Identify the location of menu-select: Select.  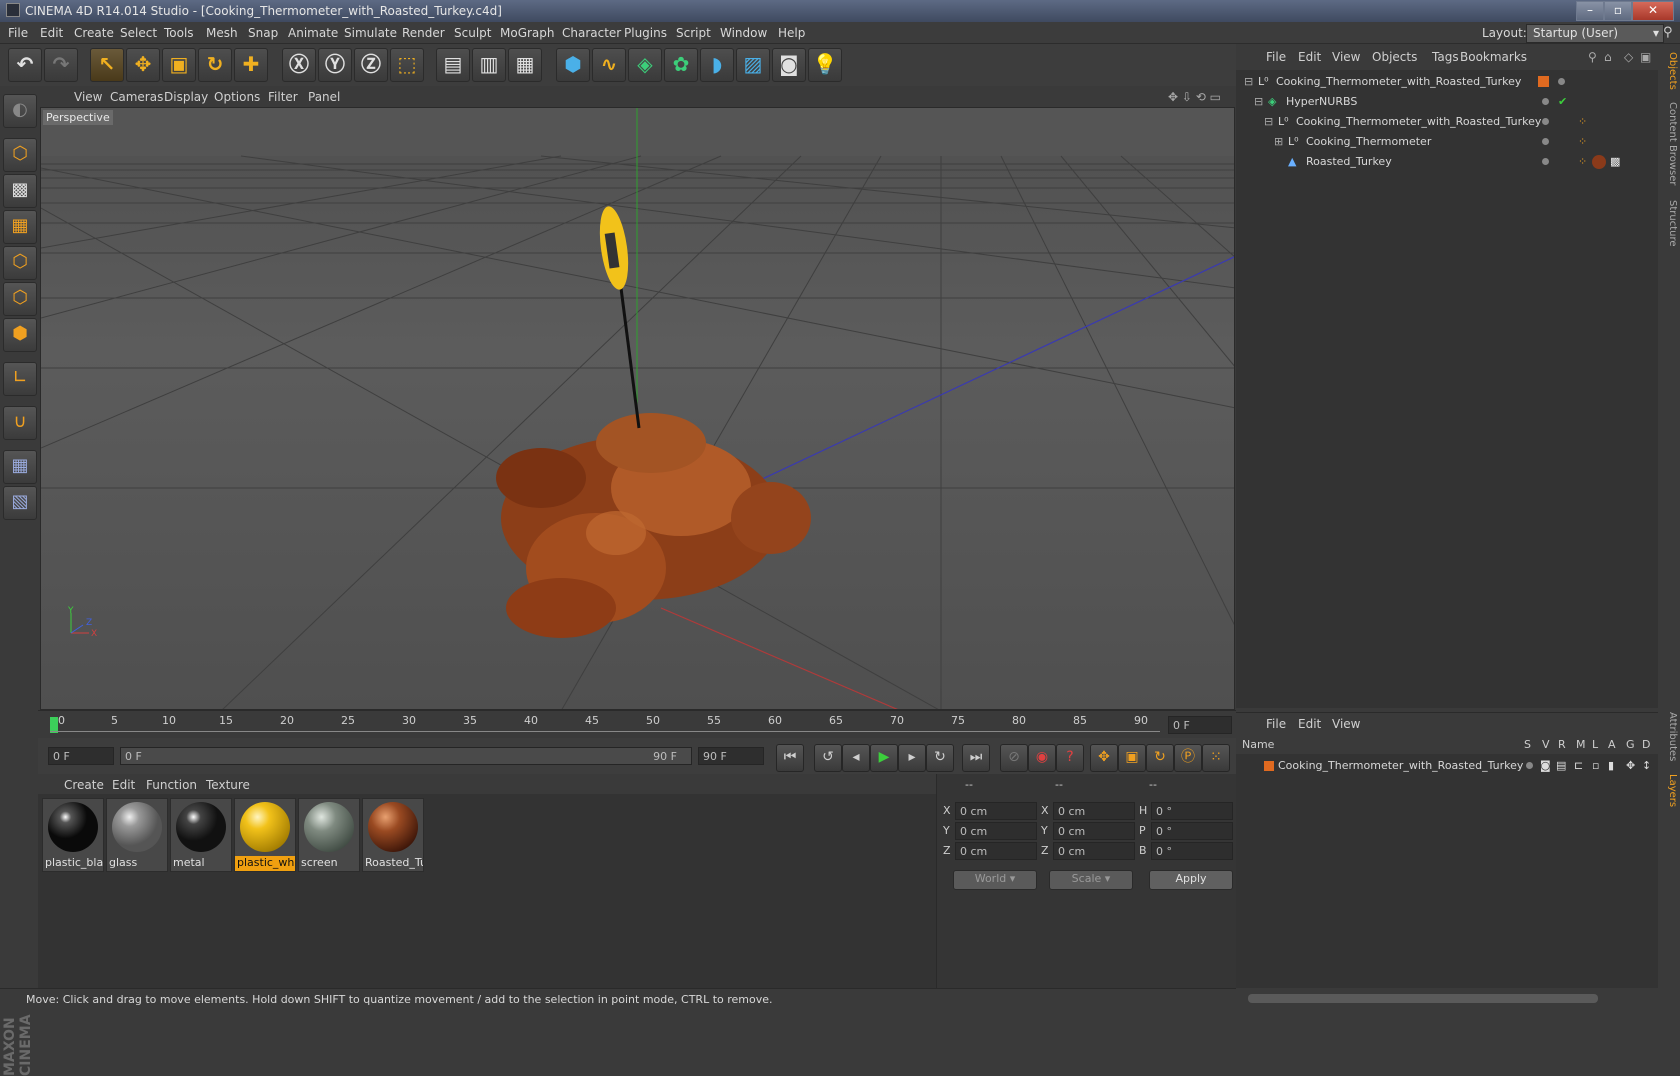
(138, 33).